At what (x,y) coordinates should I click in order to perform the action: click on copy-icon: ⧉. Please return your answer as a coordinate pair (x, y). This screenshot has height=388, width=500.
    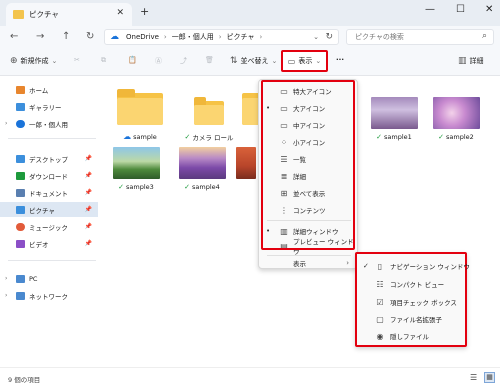
    Looking at the image, I should click on (103, 60).